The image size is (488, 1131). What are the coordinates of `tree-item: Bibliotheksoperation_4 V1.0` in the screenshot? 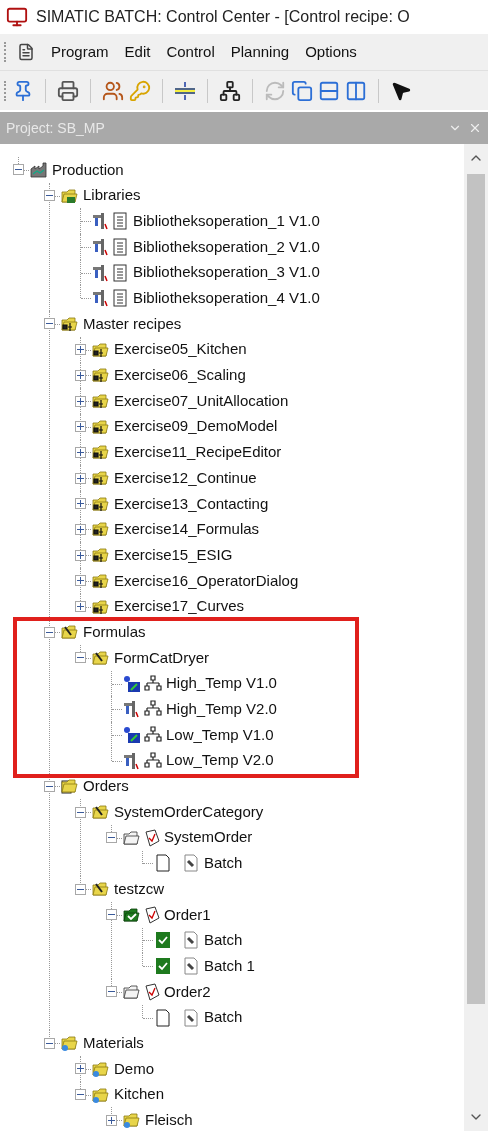 It's located at (226, 298).